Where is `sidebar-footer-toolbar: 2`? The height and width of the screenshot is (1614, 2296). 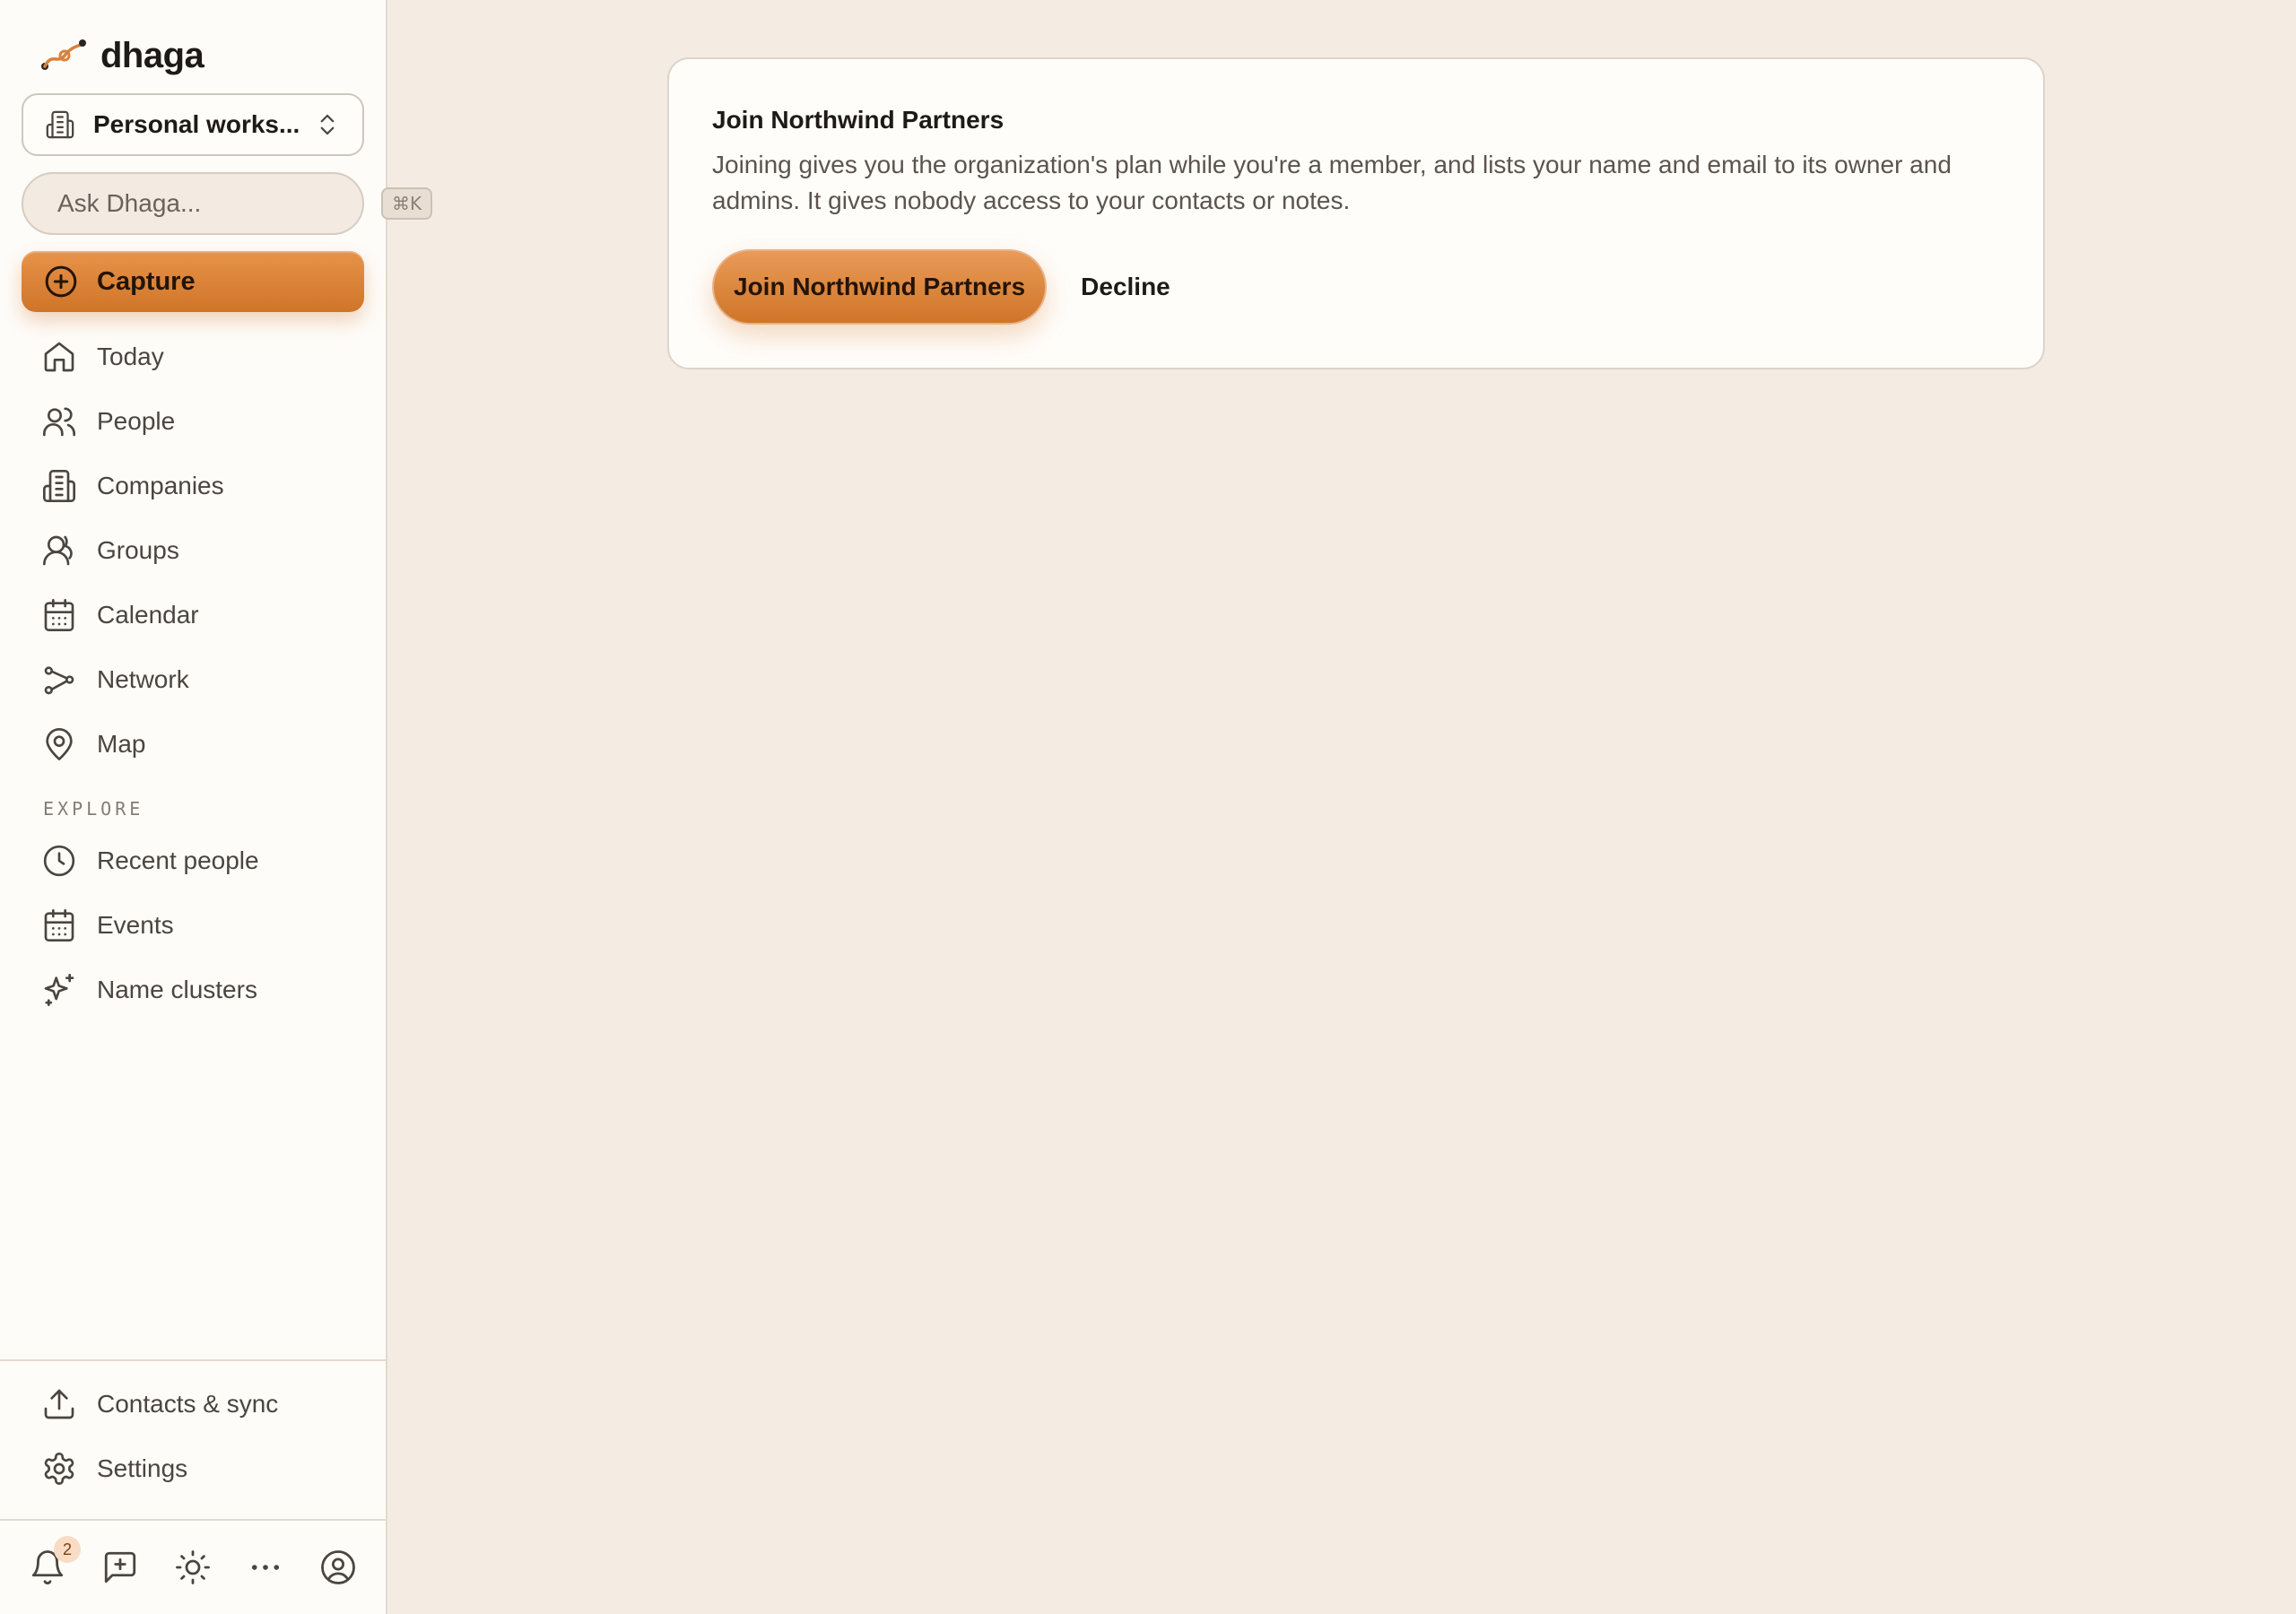 sidebar-footer-toolbar: 2 is located at coordinates (193, 1566).